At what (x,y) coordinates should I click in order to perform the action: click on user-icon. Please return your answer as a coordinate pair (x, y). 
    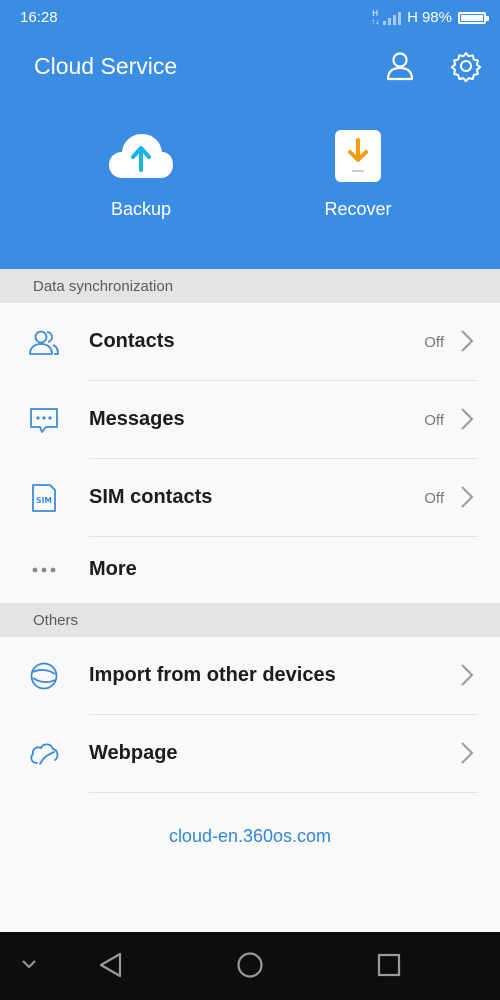
    Looking at the image, I should click on (400, 66).